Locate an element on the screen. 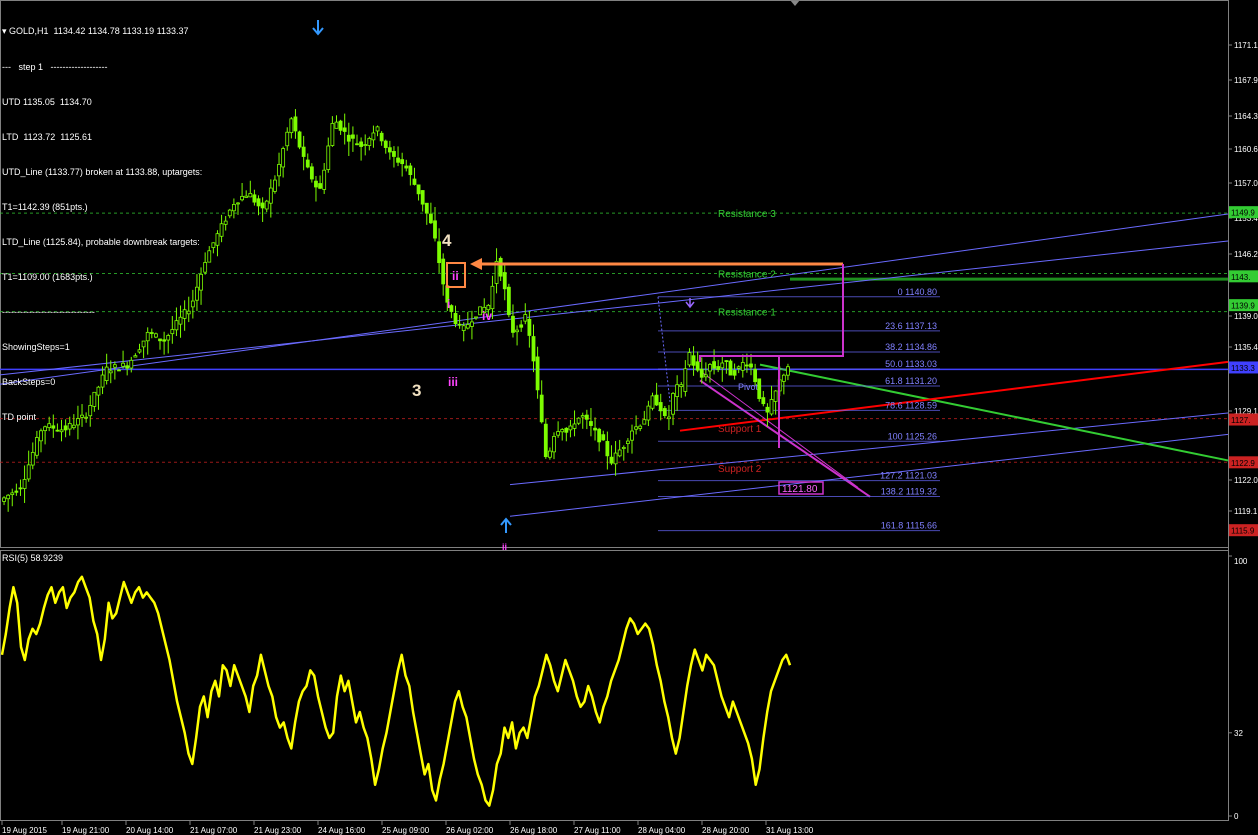 This screenshot has width=1258, height=835. rsi-title: RSI(5) 58.9239 is located at coordinates (33, 558).